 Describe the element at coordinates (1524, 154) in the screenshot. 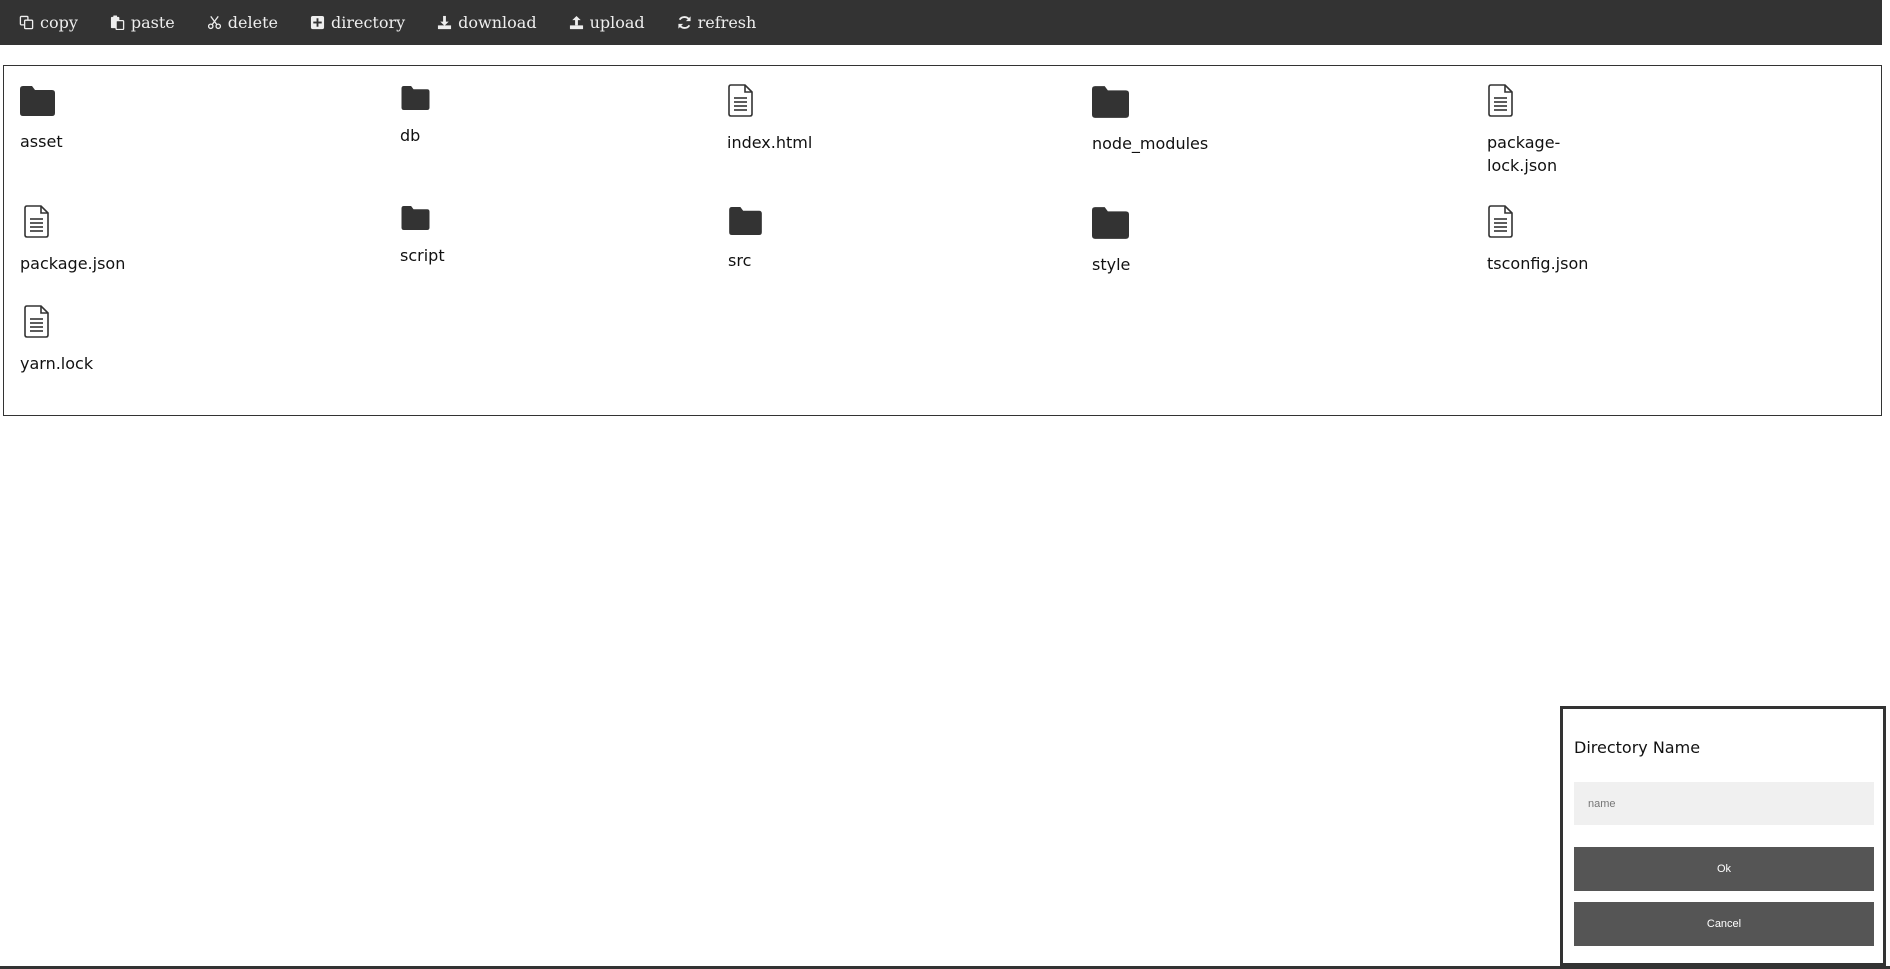

I see `file-name: package-lock.json` at that location.